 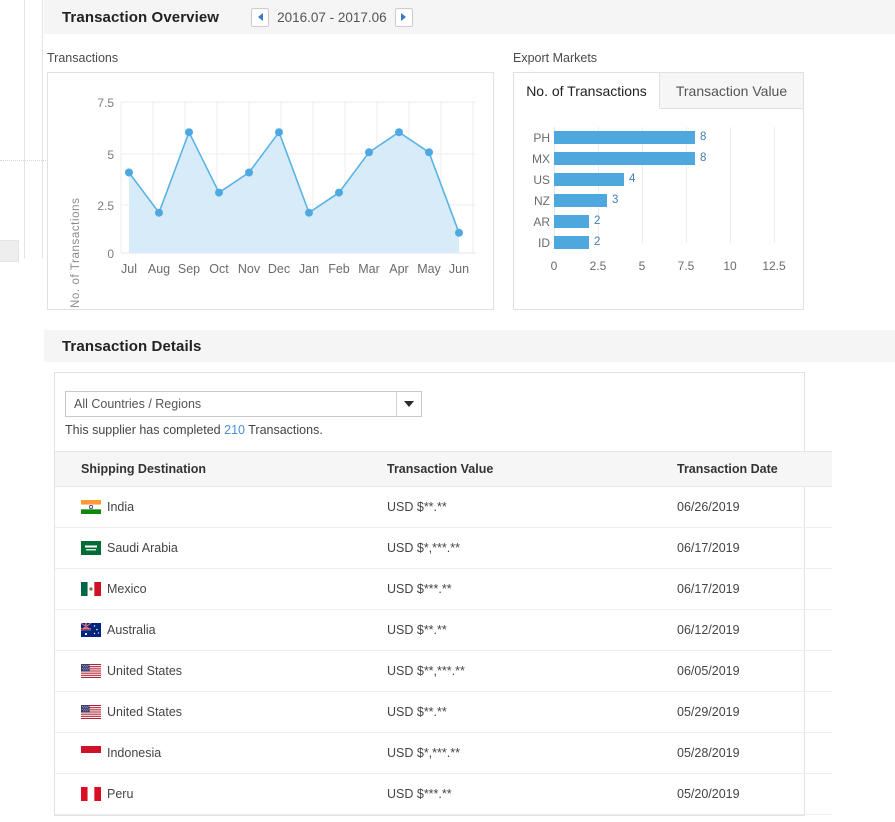 What do you see at coordinates (754, 794) in the screenshot?
I see `cell-transaction-date: 05/20/2019` at bounding box center [754, 794].